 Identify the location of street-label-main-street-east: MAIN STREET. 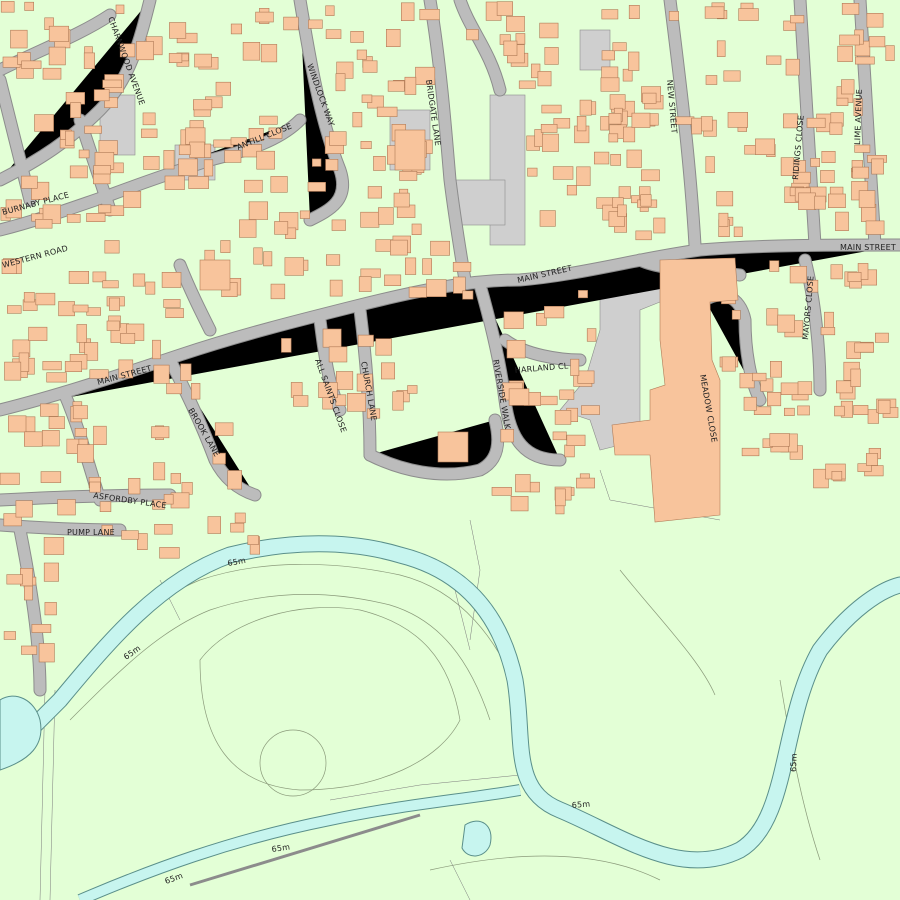
(868, 247).